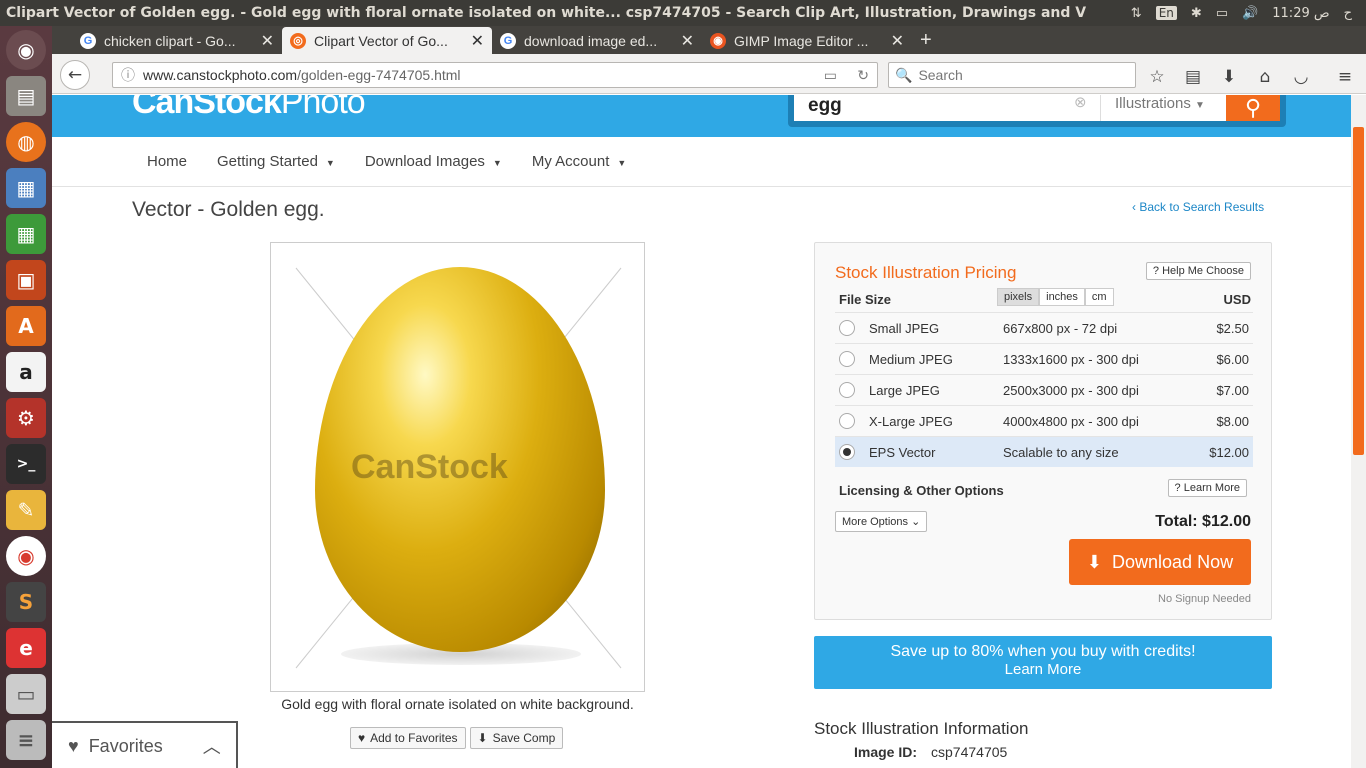 Image resolution: width=1366 pixels, height=768 pixels. What do you see at coordinates (267, 161) in the screenshot?
I see `menu-label: Getting Started` at bounding box center [267, 161].